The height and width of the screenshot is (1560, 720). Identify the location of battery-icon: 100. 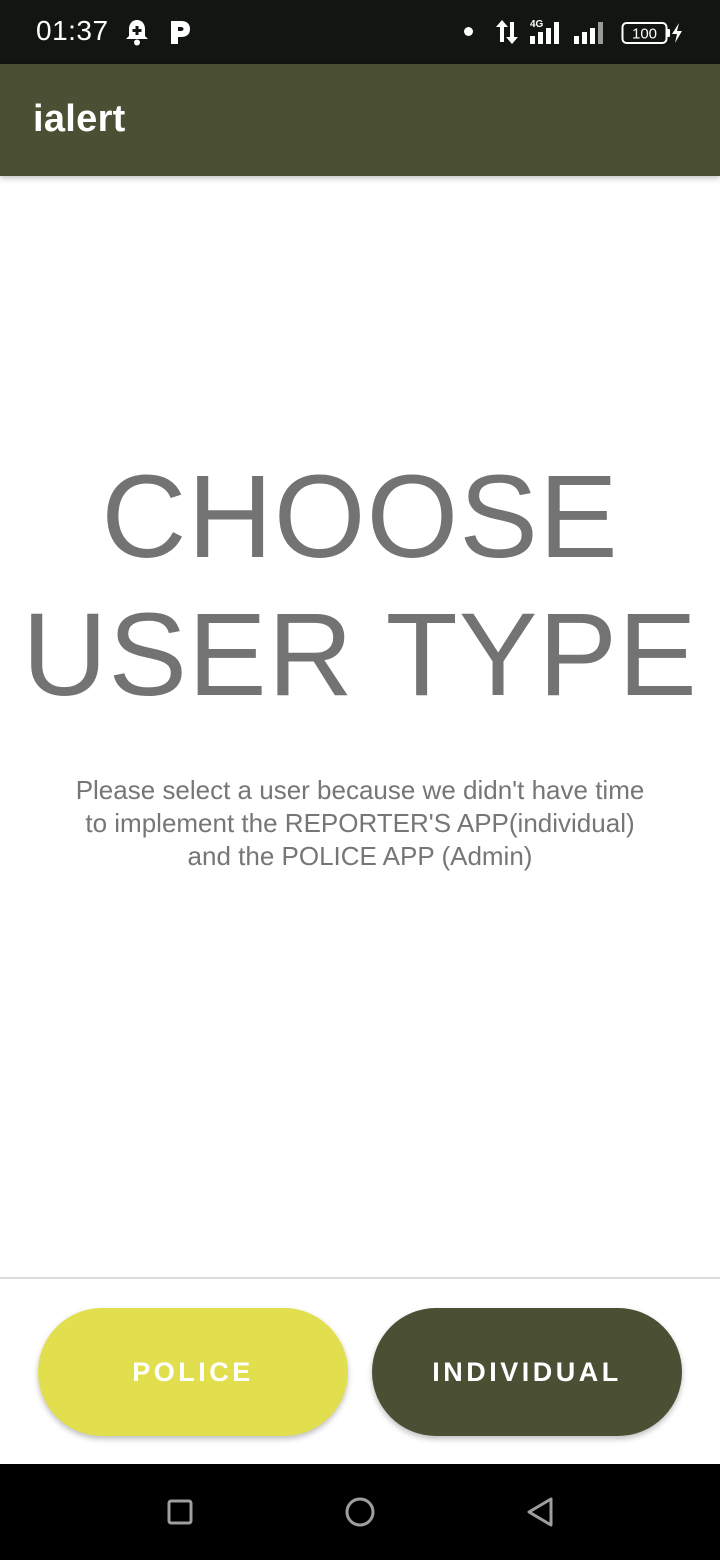
(646, 35).